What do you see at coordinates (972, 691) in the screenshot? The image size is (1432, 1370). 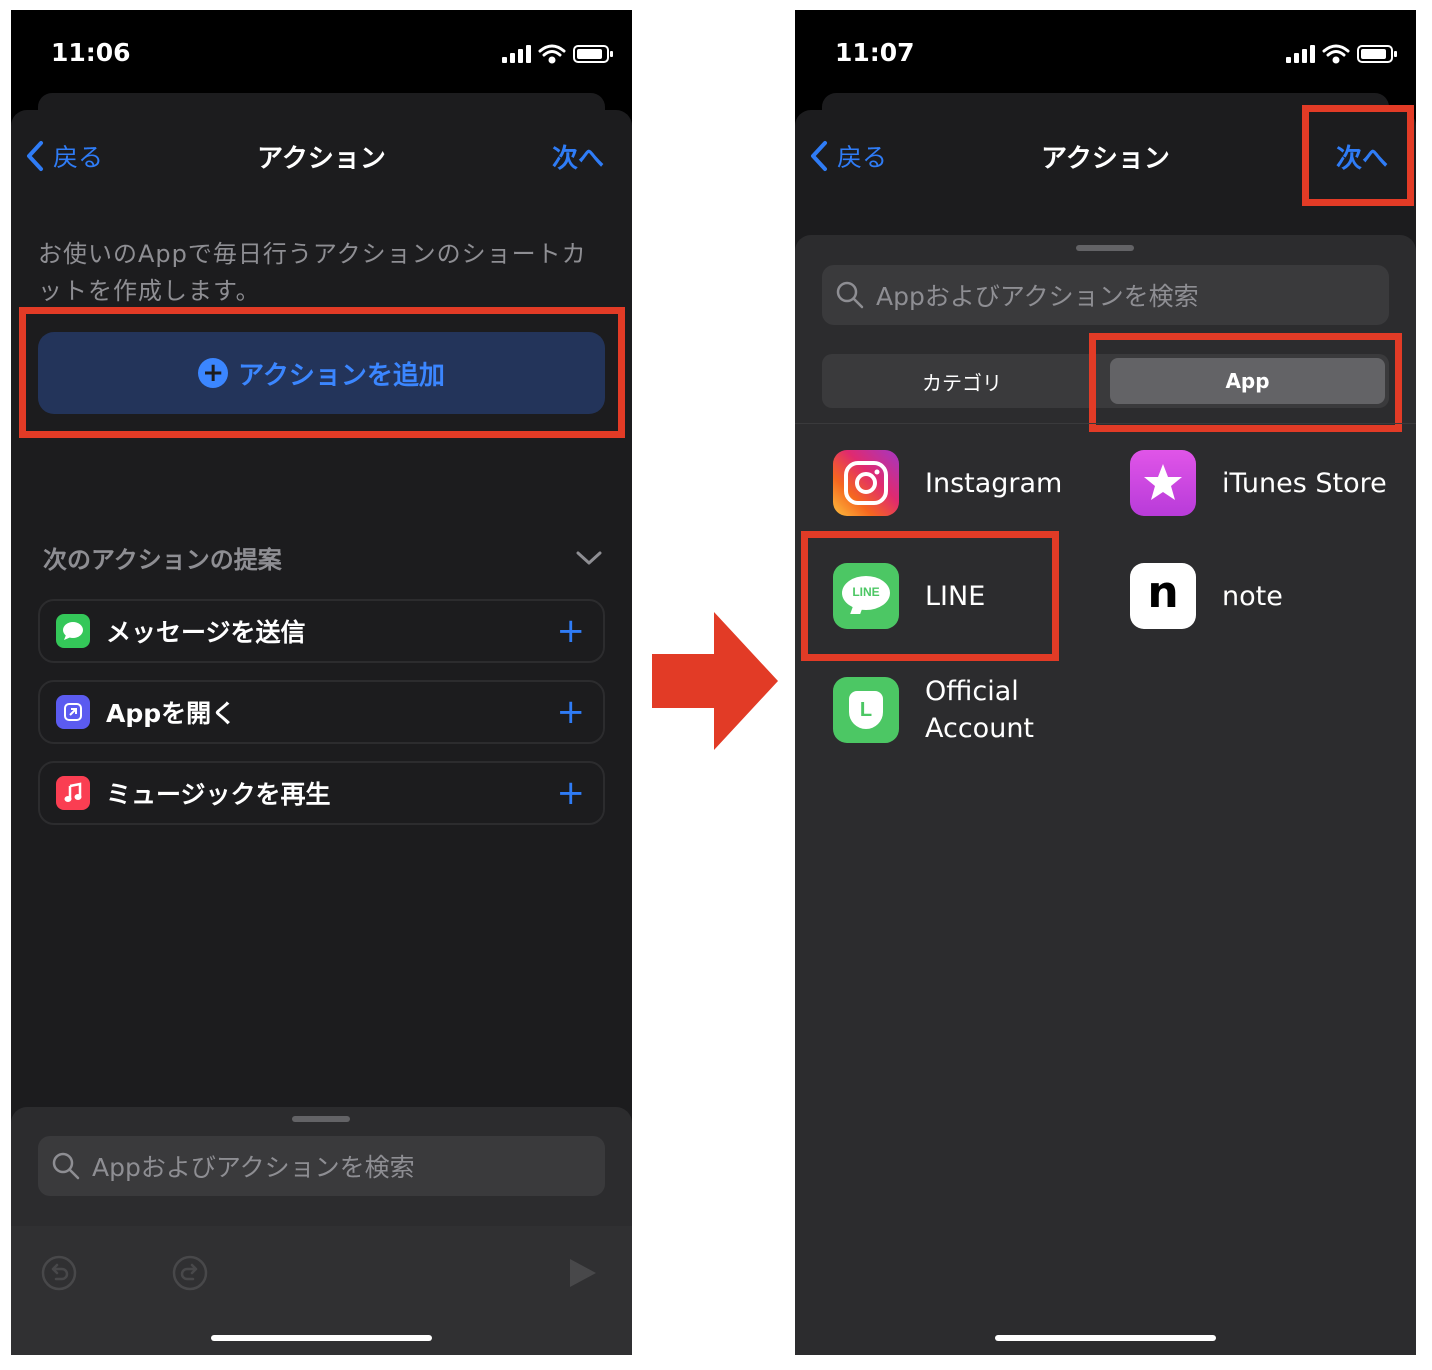 I see `app-name-line1: Official` at bounding box center [972, 691].